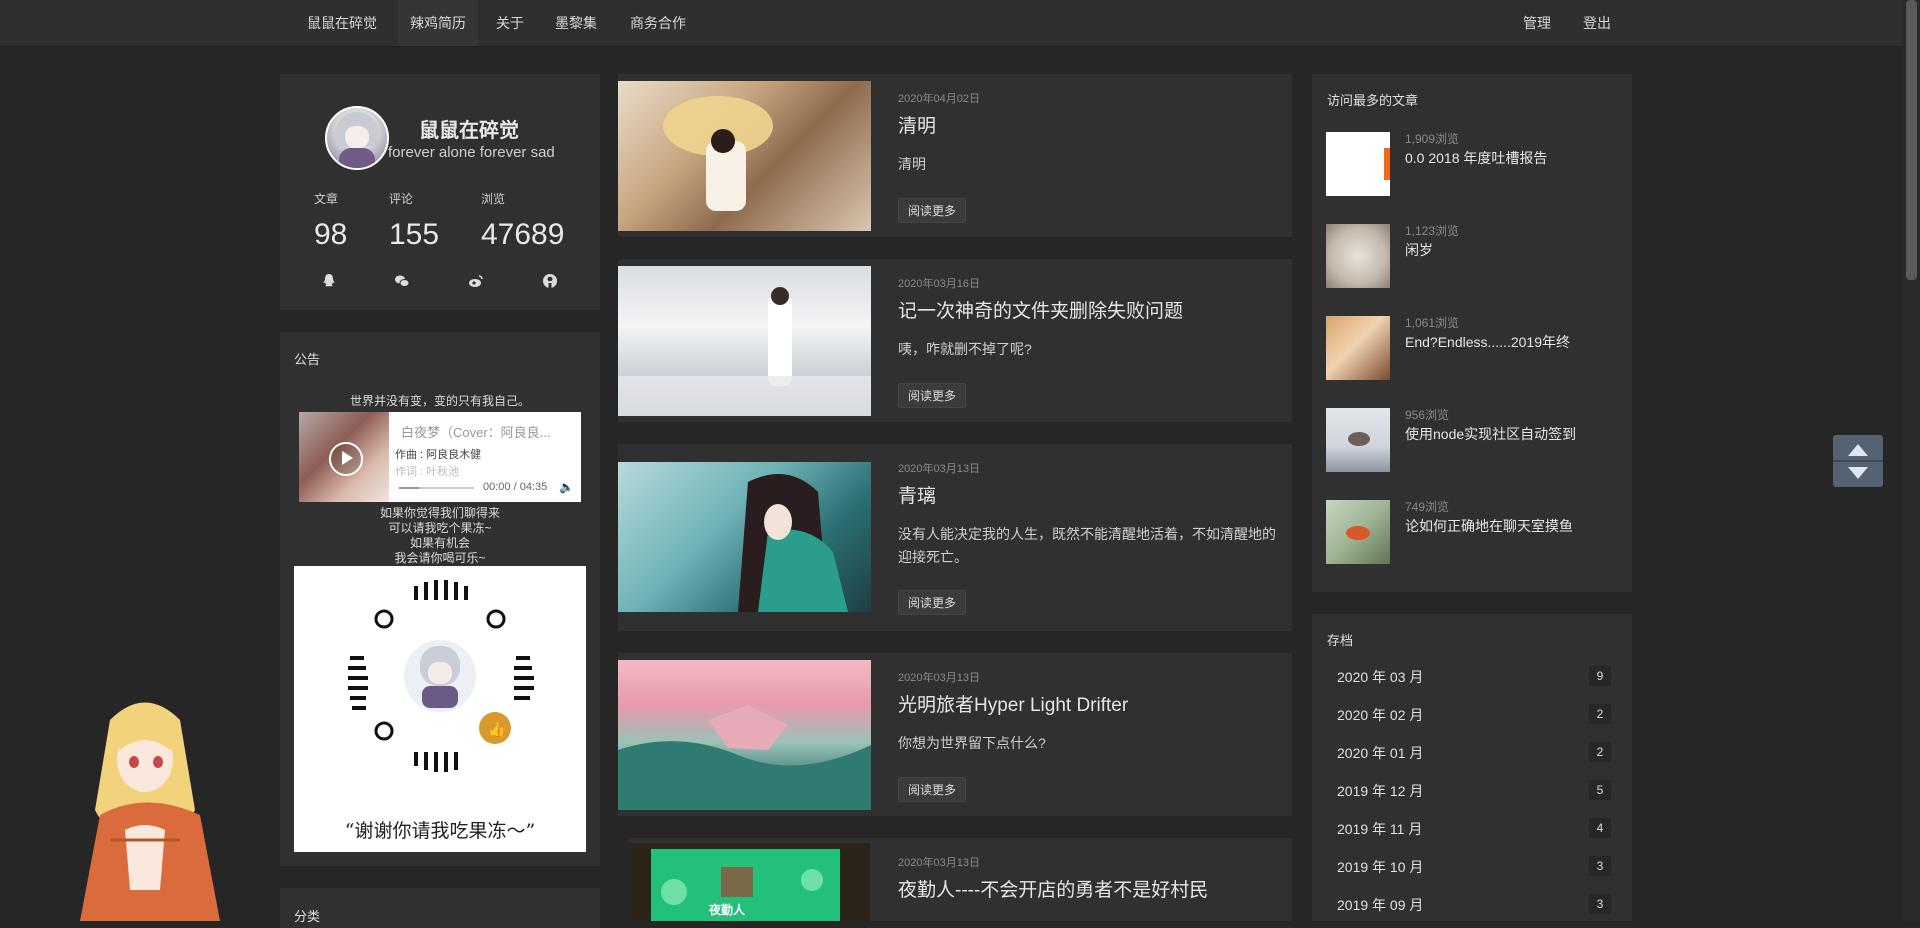 The width and height of the screenshot is (1920, 928). Describe the element at coordinates (1340, 640) in the screenshot. I see `archive-title: 存档` at that location.